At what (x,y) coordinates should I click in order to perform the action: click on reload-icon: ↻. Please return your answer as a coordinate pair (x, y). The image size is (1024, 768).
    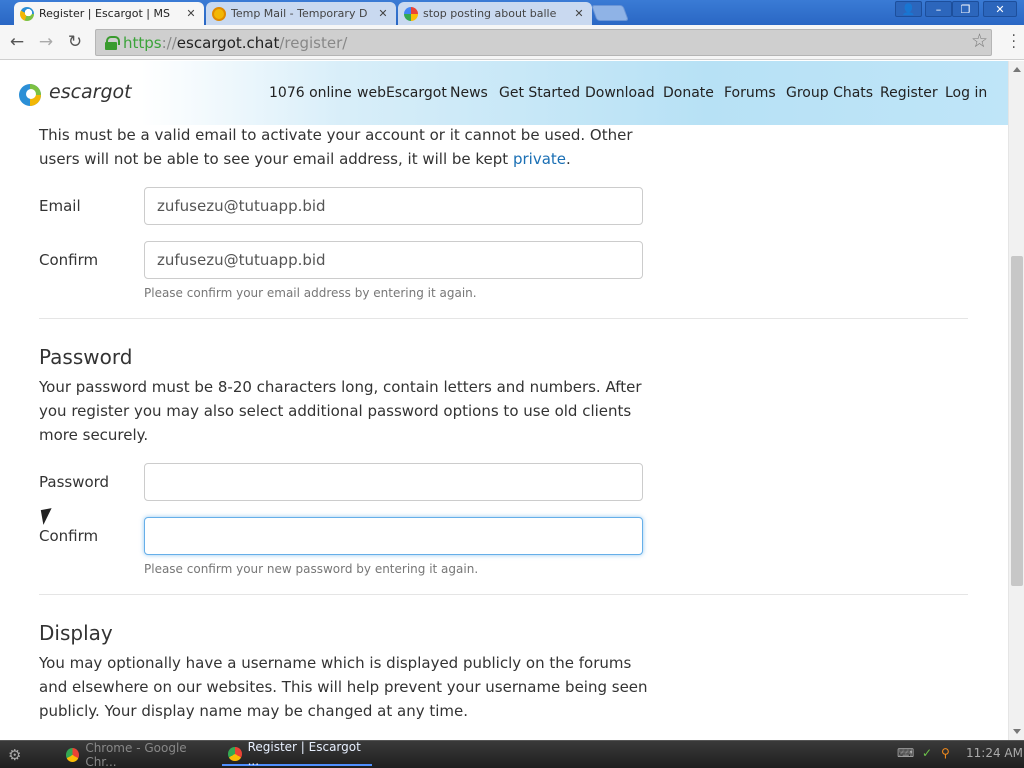
    Looking at the image, I should click on (75, 42).